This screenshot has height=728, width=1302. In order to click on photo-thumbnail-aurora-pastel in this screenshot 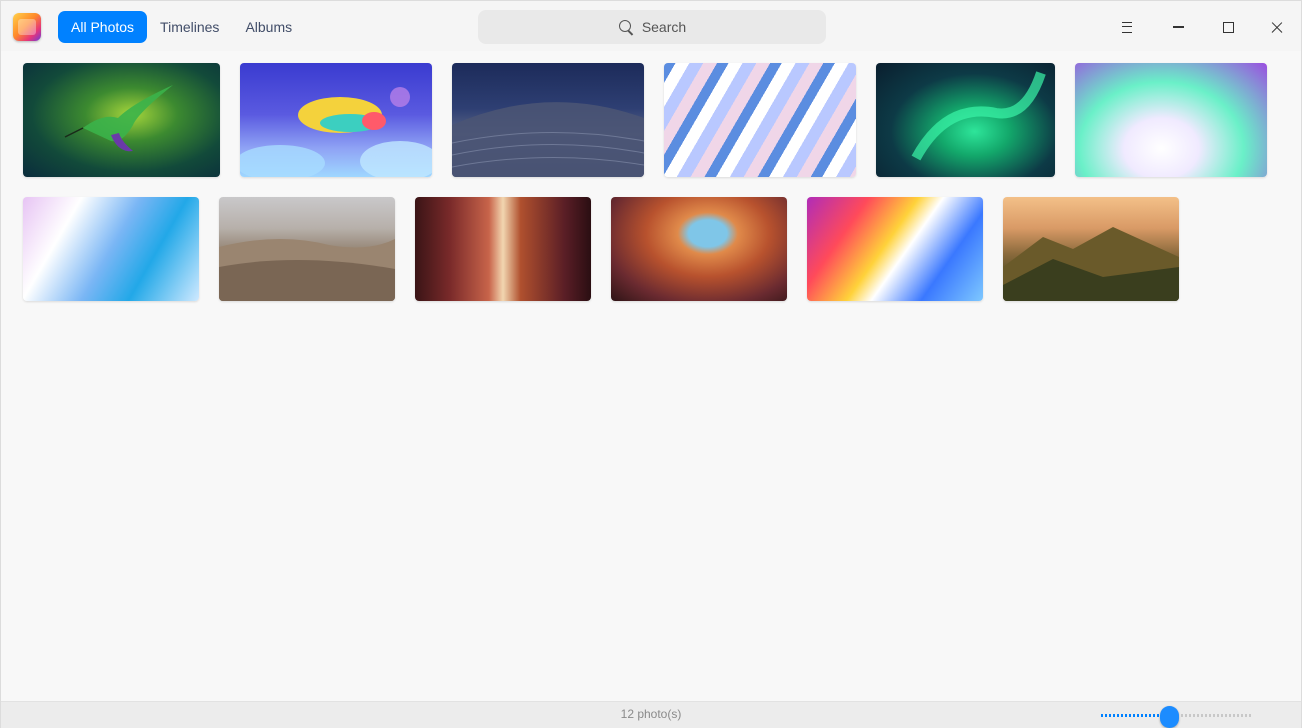, I will do `click(1171, 120)`.